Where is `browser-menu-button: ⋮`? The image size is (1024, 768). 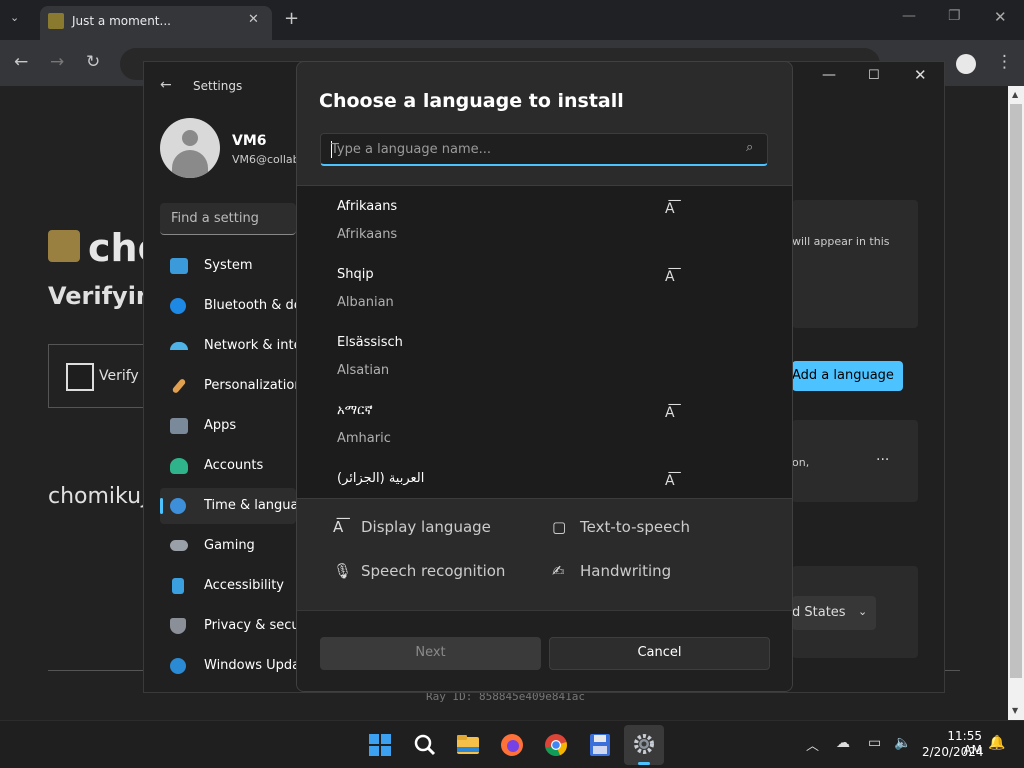
browser-menu-button: ⋮ is located at coordinates (1004, 62).